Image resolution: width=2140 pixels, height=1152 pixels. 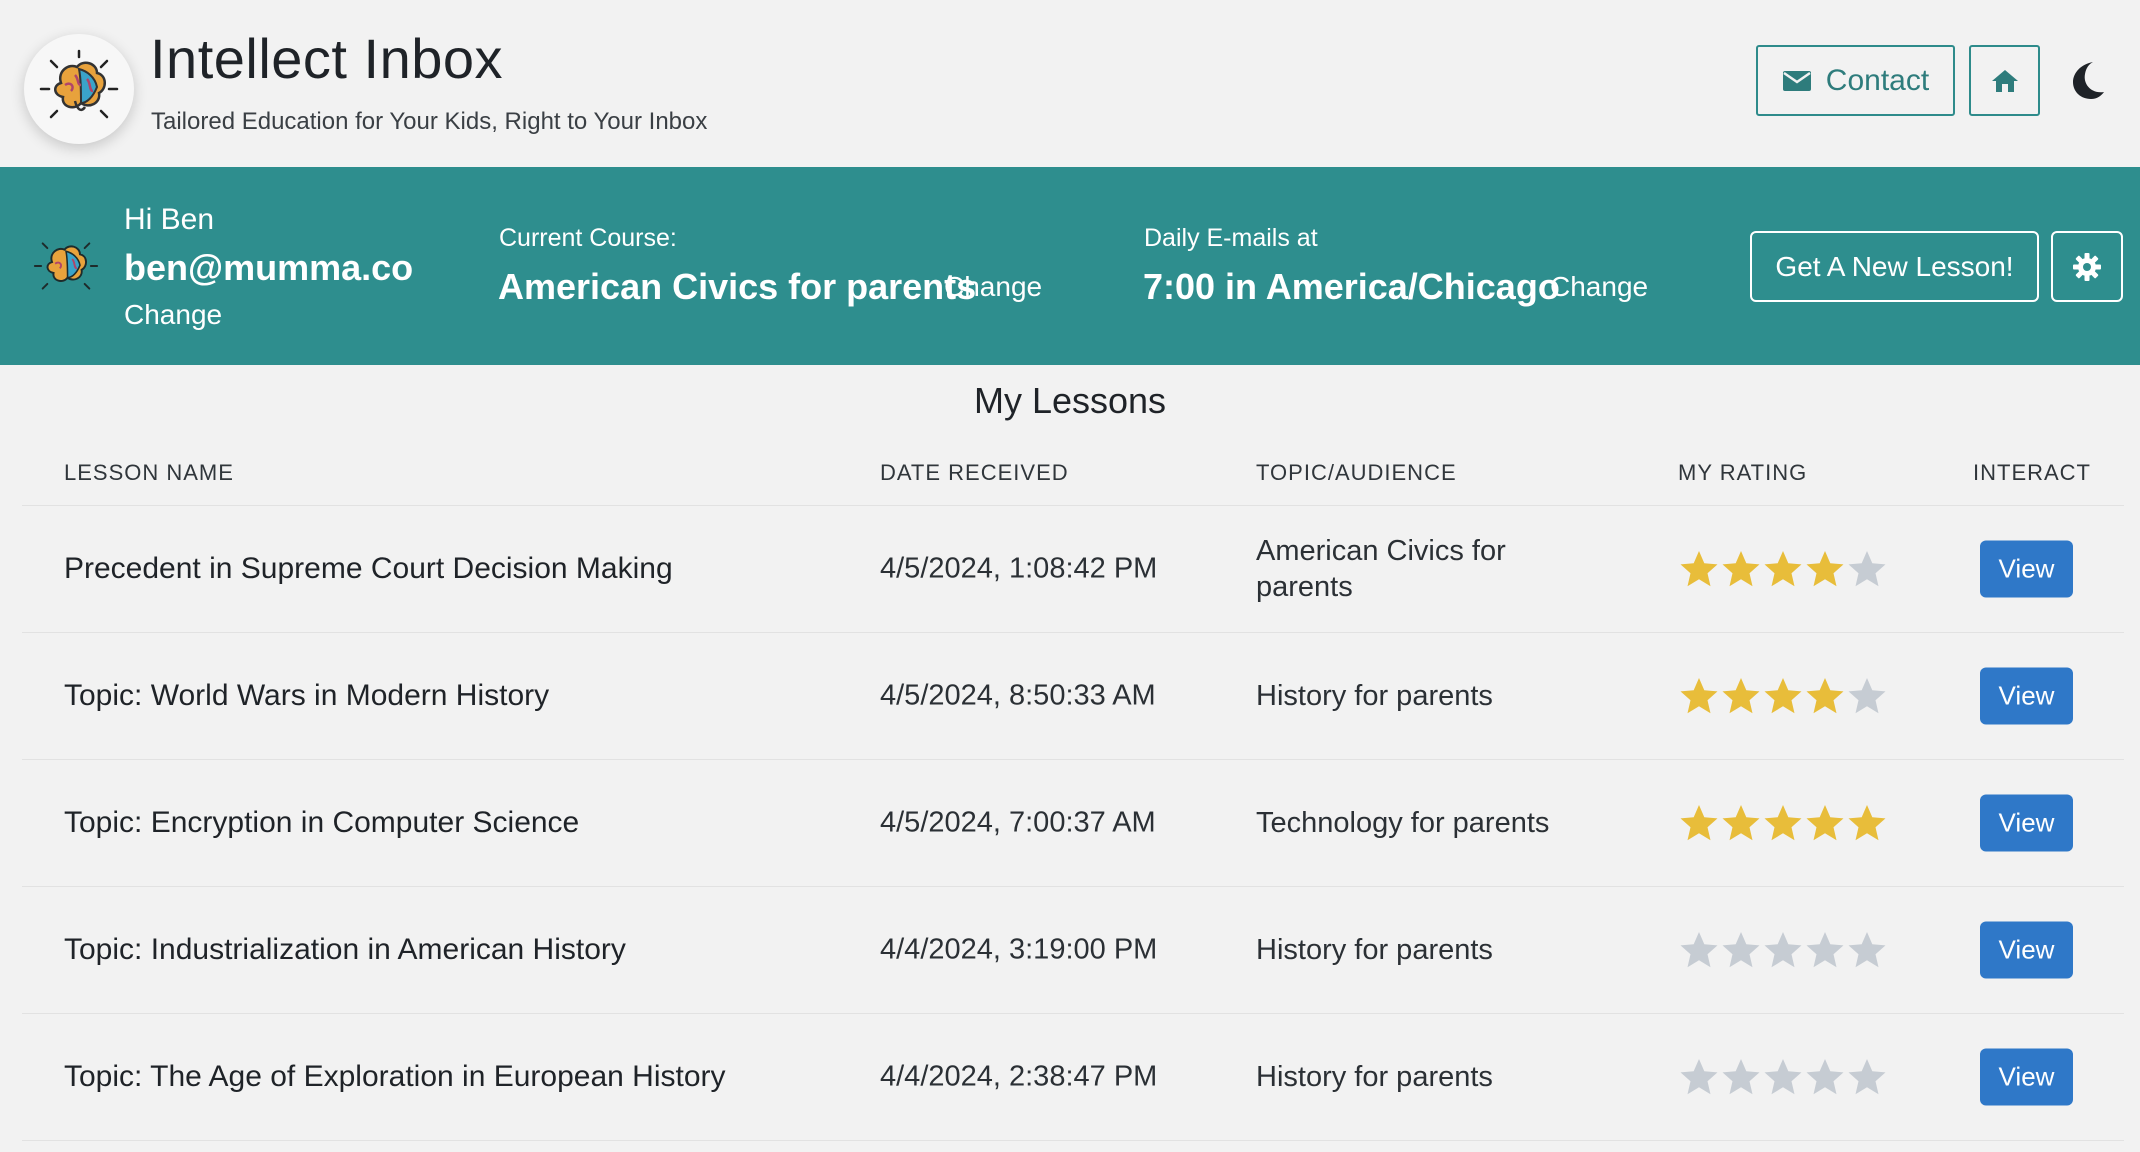 What do you see at coordinates (1019, 568) in the screenshot?
I see `lesson-date: 4/5/2024, 1:08:42 PM` at bounding box center [1019, 568].